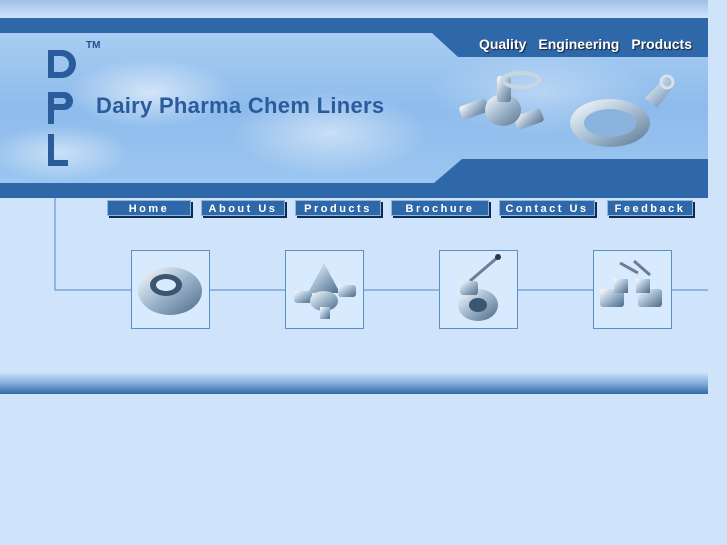  I want to click on nav-feedback: Feedback, so click(650, 208).